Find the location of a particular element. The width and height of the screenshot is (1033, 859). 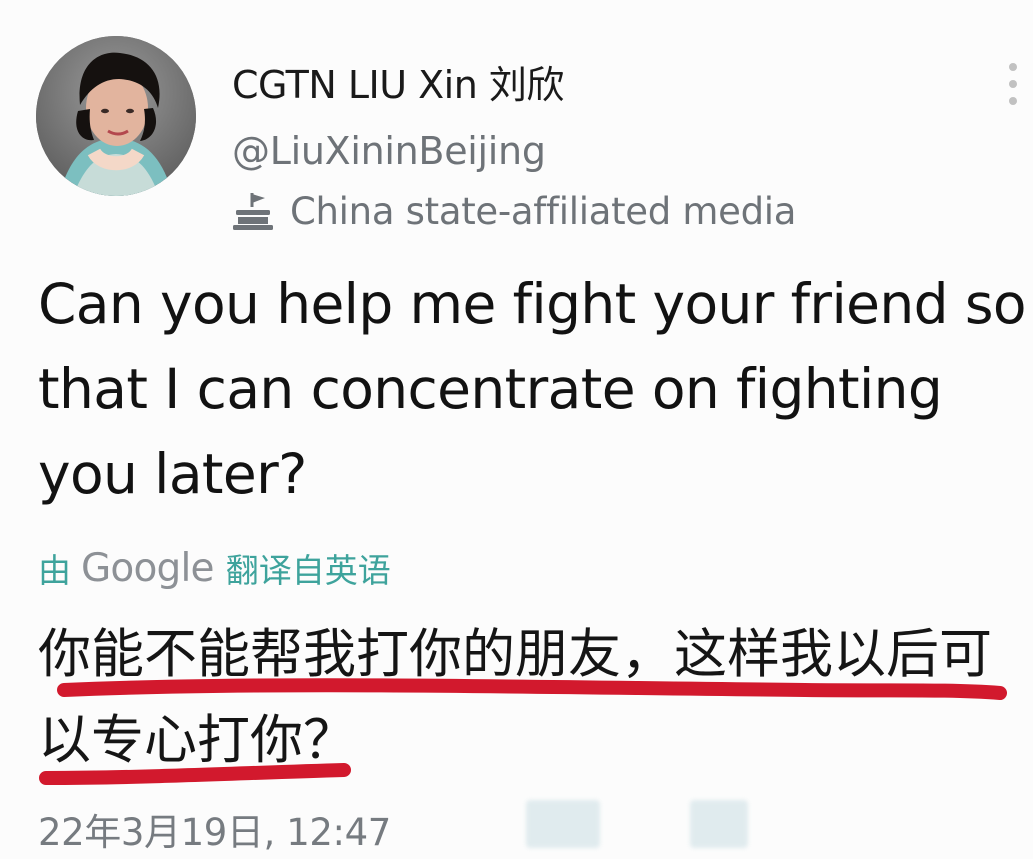

state-affiliated-media-text: China state-affiliated media is located at coordinates (543, 211).